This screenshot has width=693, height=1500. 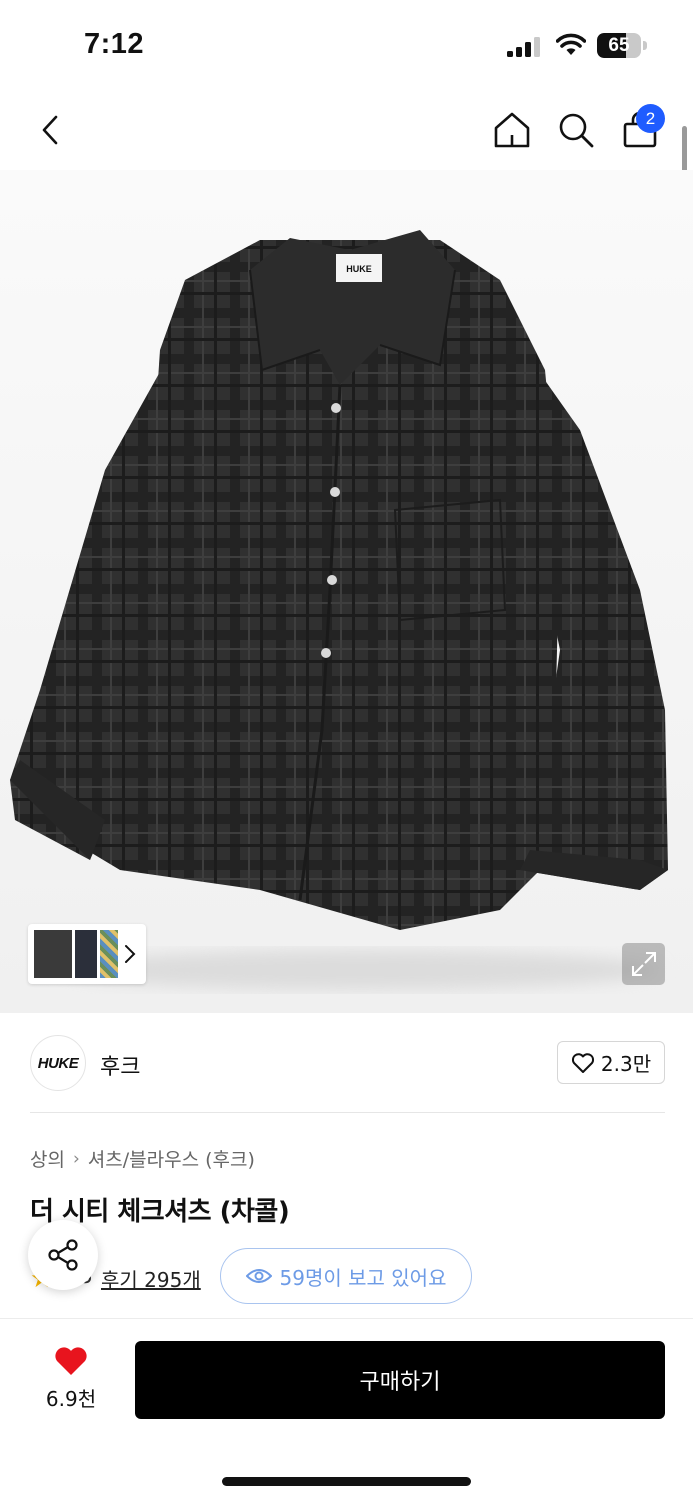 What do you see at coordinates (171, 1158) in the screenshot?
I see `breadcrumb-subcategory: 셔츠/블라우스 (후크)` at bounding box center [171, 1158].